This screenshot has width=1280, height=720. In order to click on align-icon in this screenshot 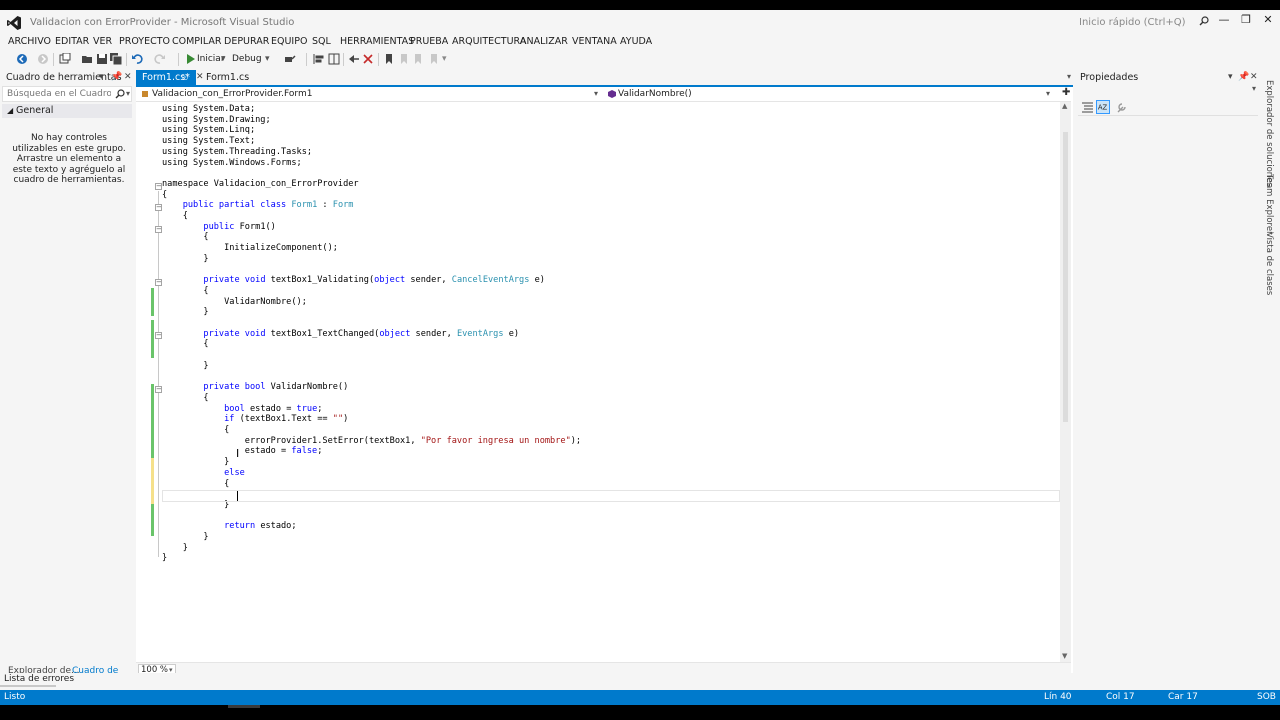, I will do `click(319, 59)`.